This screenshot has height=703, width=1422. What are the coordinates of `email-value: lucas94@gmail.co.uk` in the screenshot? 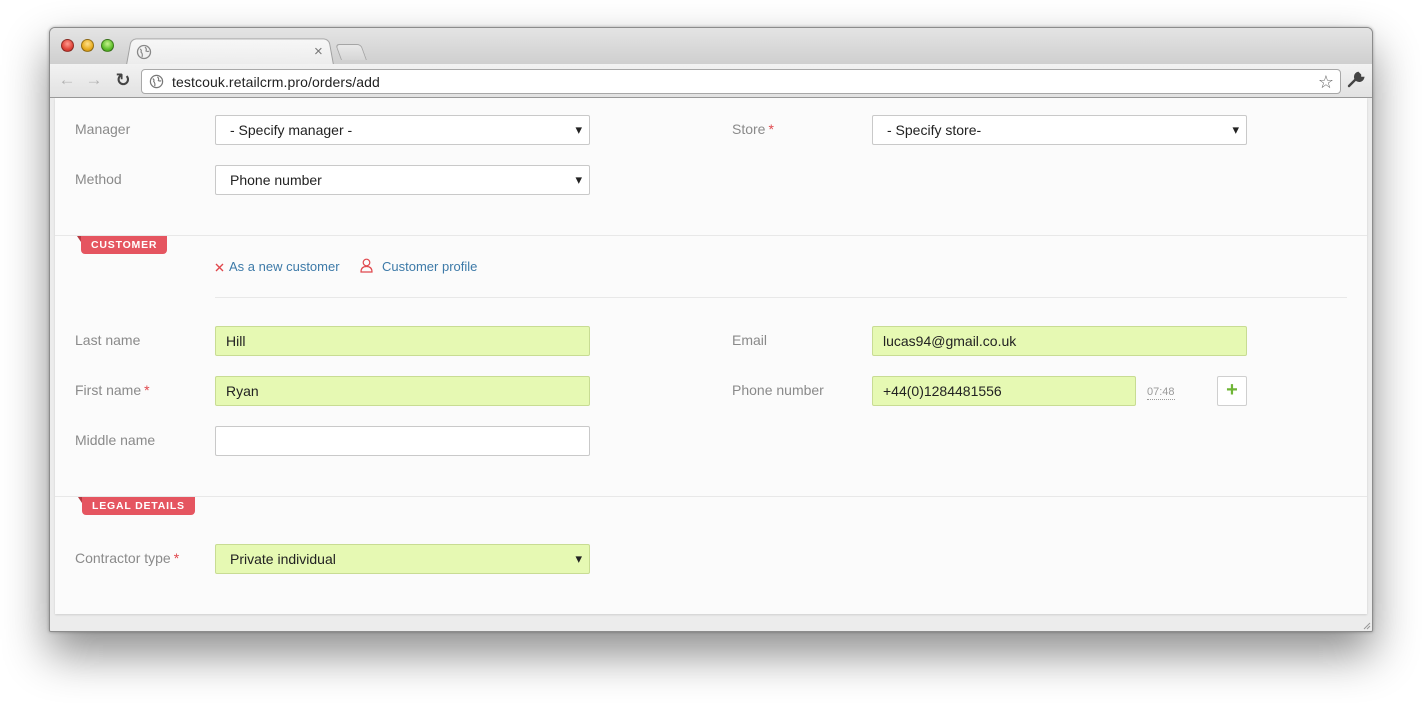 It's located at (950, 341).